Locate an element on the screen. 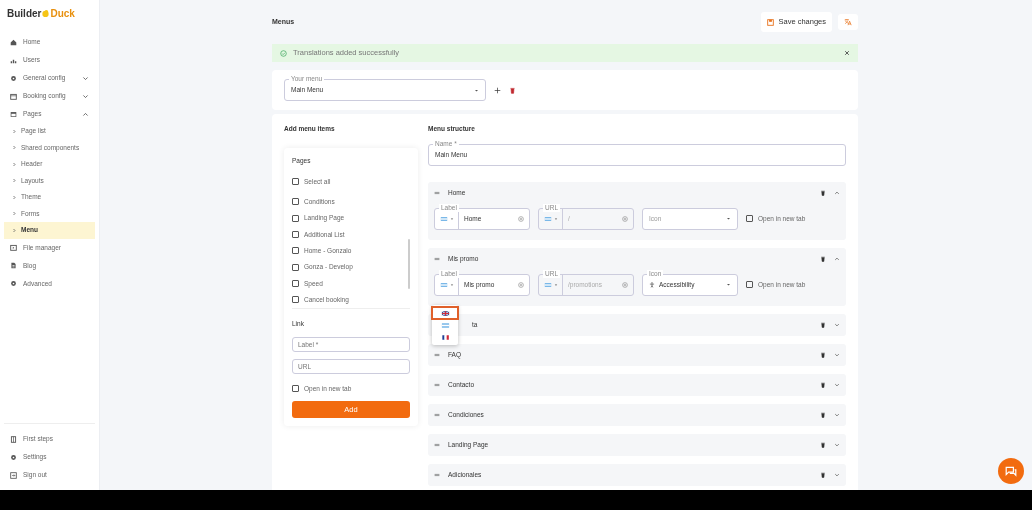 This screenshot has height=510, width=1032. folder-icon is located at coordinates (13, 247).